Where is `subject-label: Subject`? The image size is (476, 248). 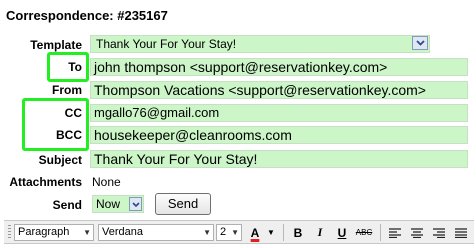
subject-label: Subject is located at coordinates (60, 160).